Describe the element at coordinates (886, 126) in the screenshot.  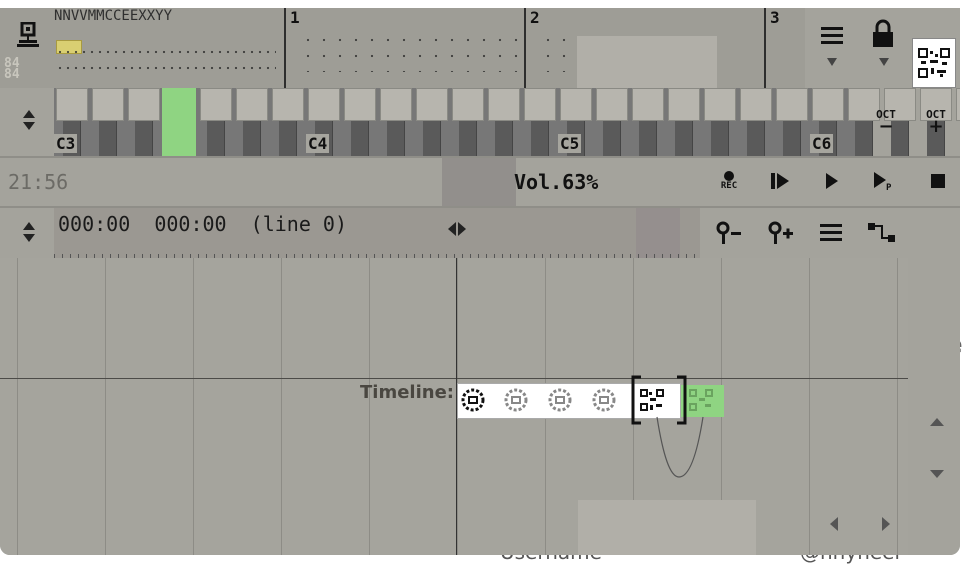
I see `minus-icon: −` at that location.